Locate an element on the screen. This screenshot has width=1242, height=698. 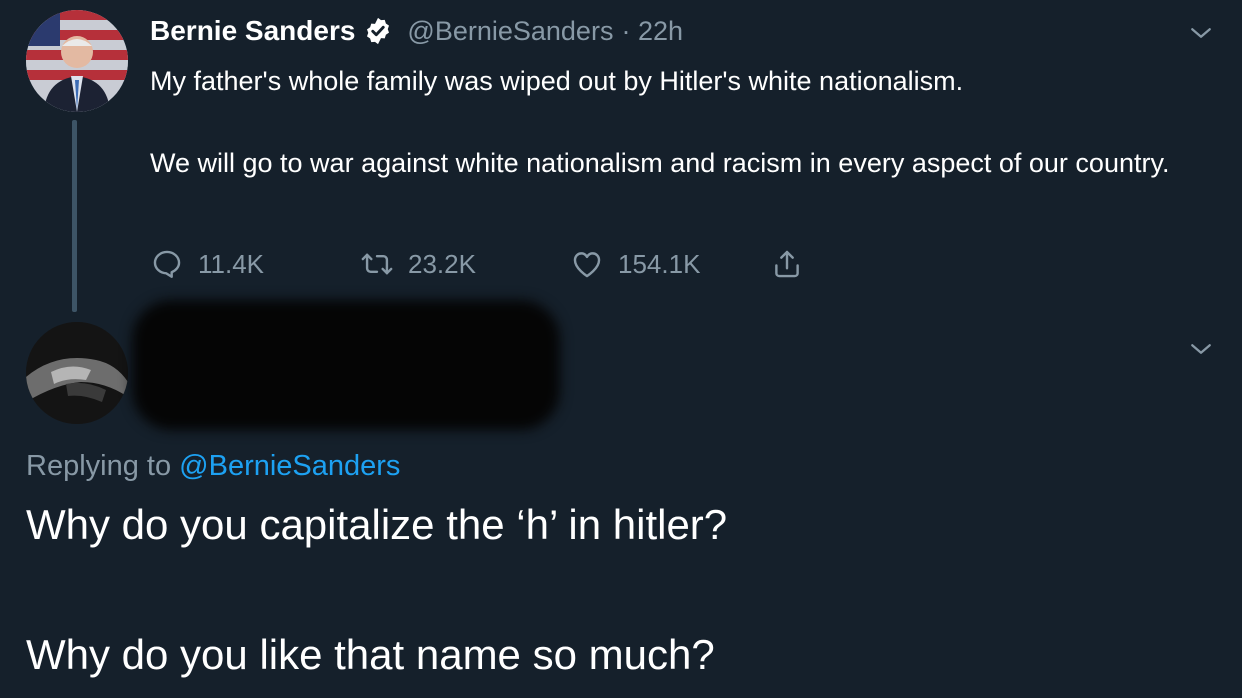
reply-button: 11.4K is located at coordinates (255, 264).